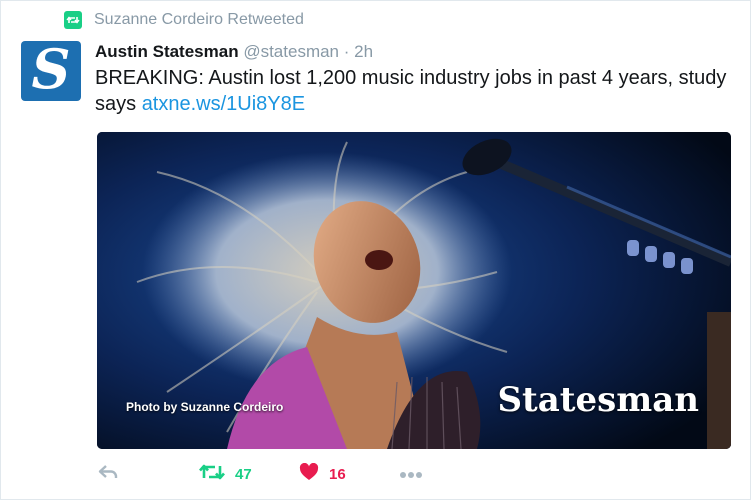 The height and width of the screenshot is (500, 751). I want to click on reply-icon, so click(108, 474).